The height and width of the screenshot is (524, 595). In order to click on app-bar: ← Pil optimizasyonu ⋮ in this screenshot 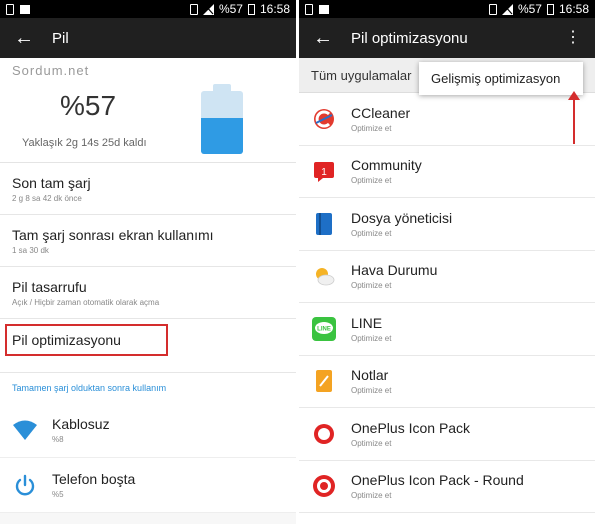, I will do `click(447, 38)`.